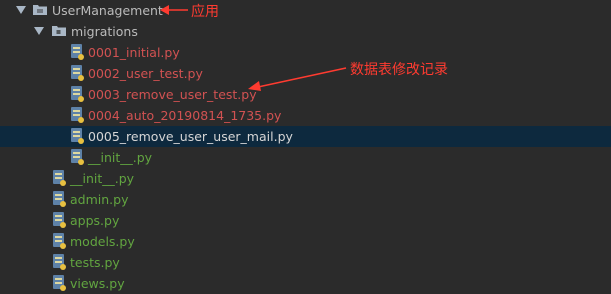 The image size is (611, 294). Describe the element at coordinates (205, 12) in the screenshot. I see `annotation-app-note: 应用` at that location.